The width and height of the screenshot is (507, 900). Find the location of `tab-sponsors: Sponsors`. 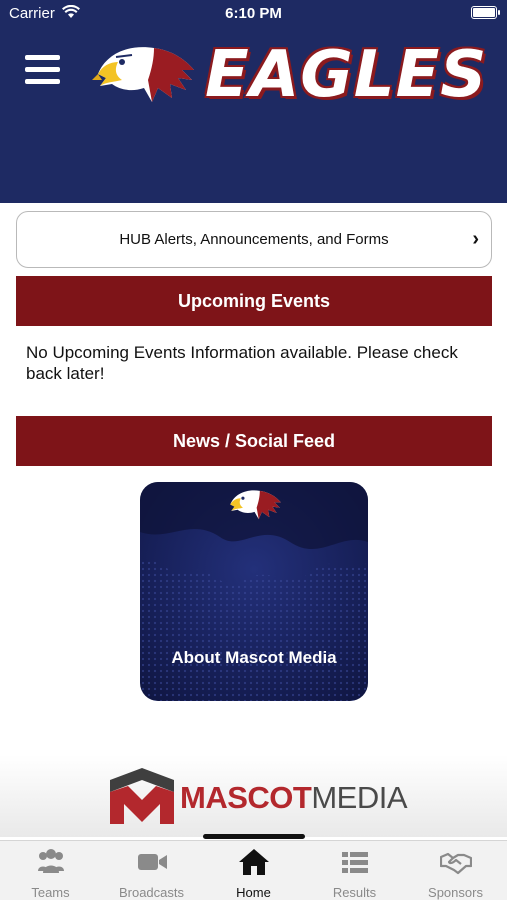

tab-sponsors: Sponsors is located at coordinates (455, 870).